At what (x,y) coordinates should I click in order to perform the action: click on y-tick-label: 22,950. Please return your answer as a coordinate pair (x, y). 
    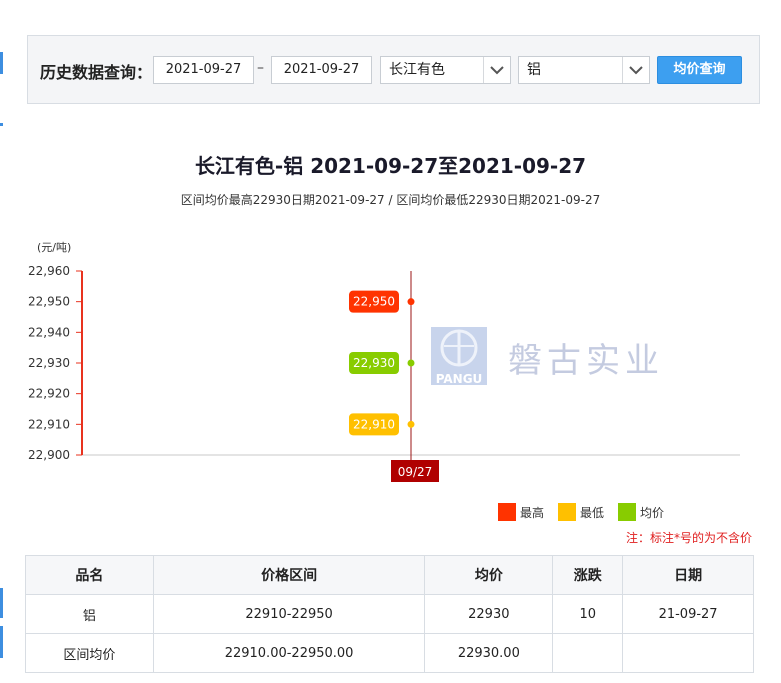
    Looking at the image, I should click on (49, 302).